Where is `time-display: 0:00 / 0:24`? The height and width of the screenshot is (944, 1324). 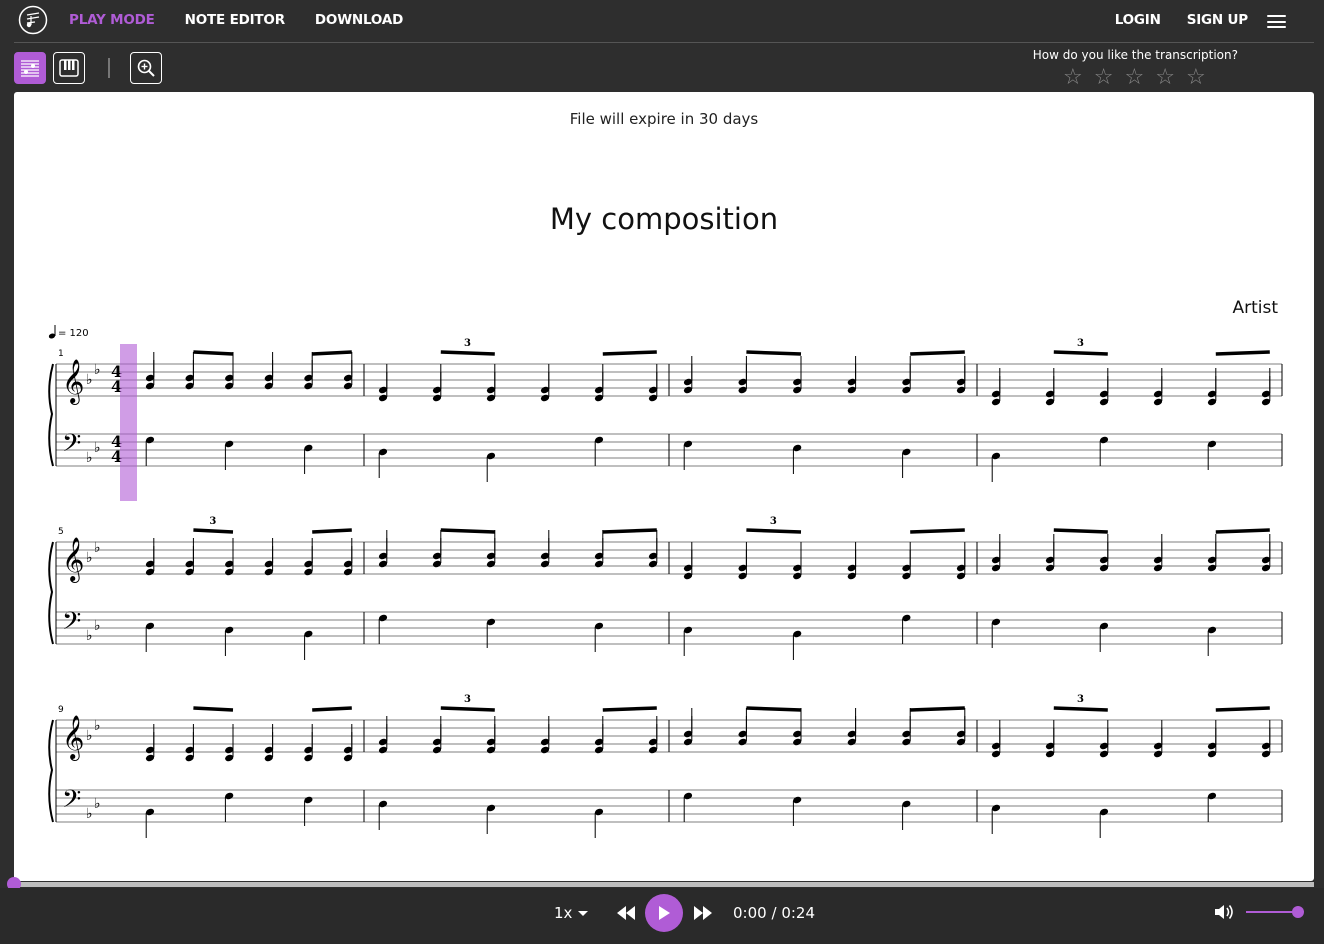
time-display: 0:00 / 0:24 is located at coordinates (774, 913).